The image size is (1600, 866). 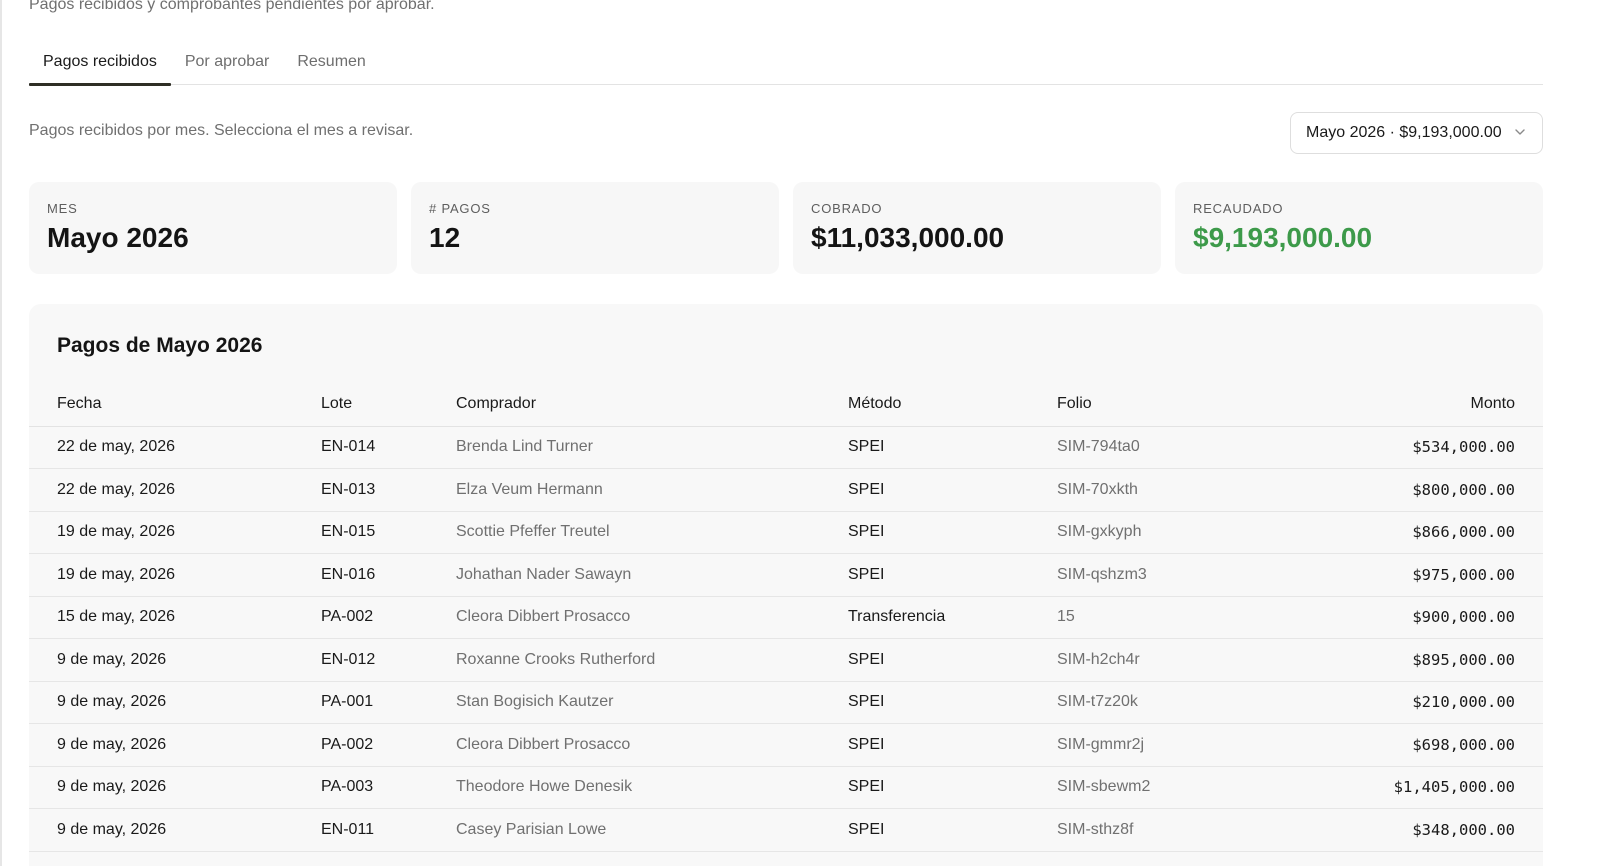 I want to click on left-divider, so click(x=1, y=433).